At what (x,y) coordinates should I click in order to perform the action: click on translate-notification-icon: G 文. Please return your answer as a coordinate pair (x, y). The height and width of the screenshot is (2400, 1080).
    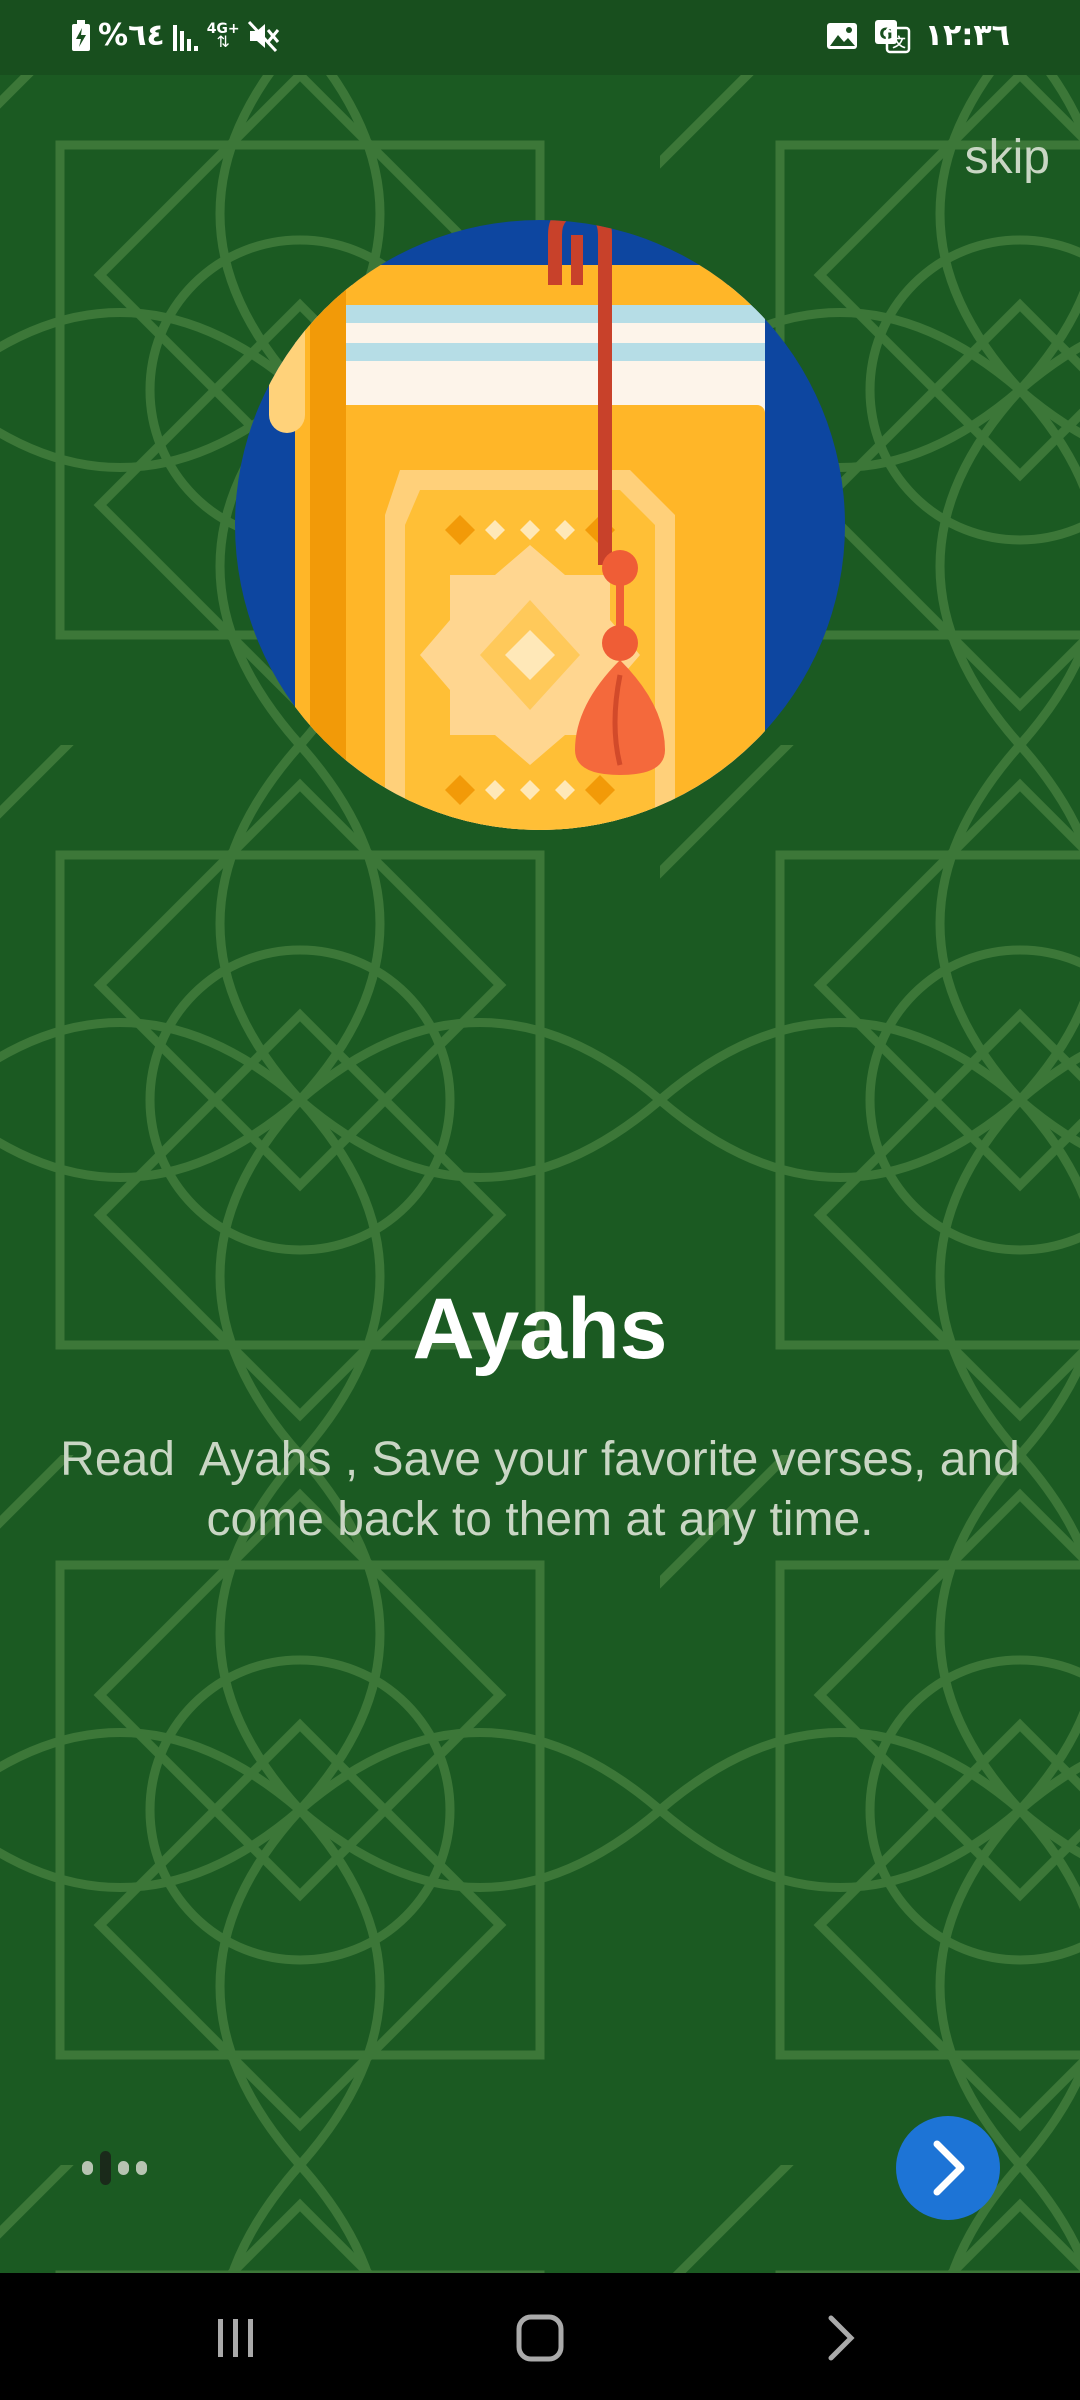
    Looking at the image, I should click on (892, 37).